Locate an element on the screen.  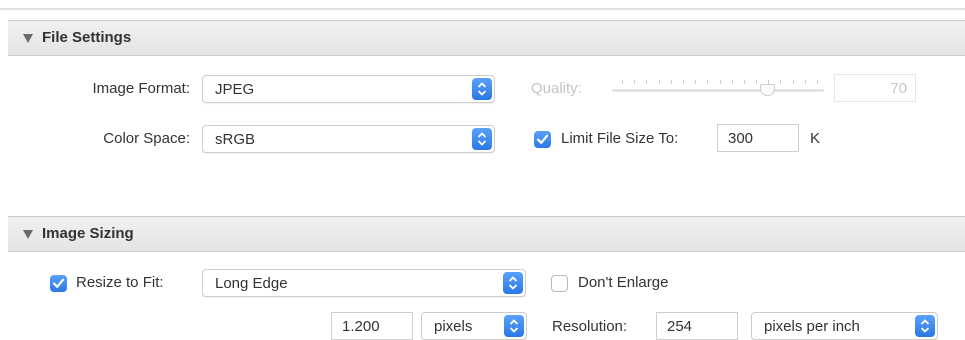
resolution-unit-select: pixels per inch is located at coordinates (844, 326).